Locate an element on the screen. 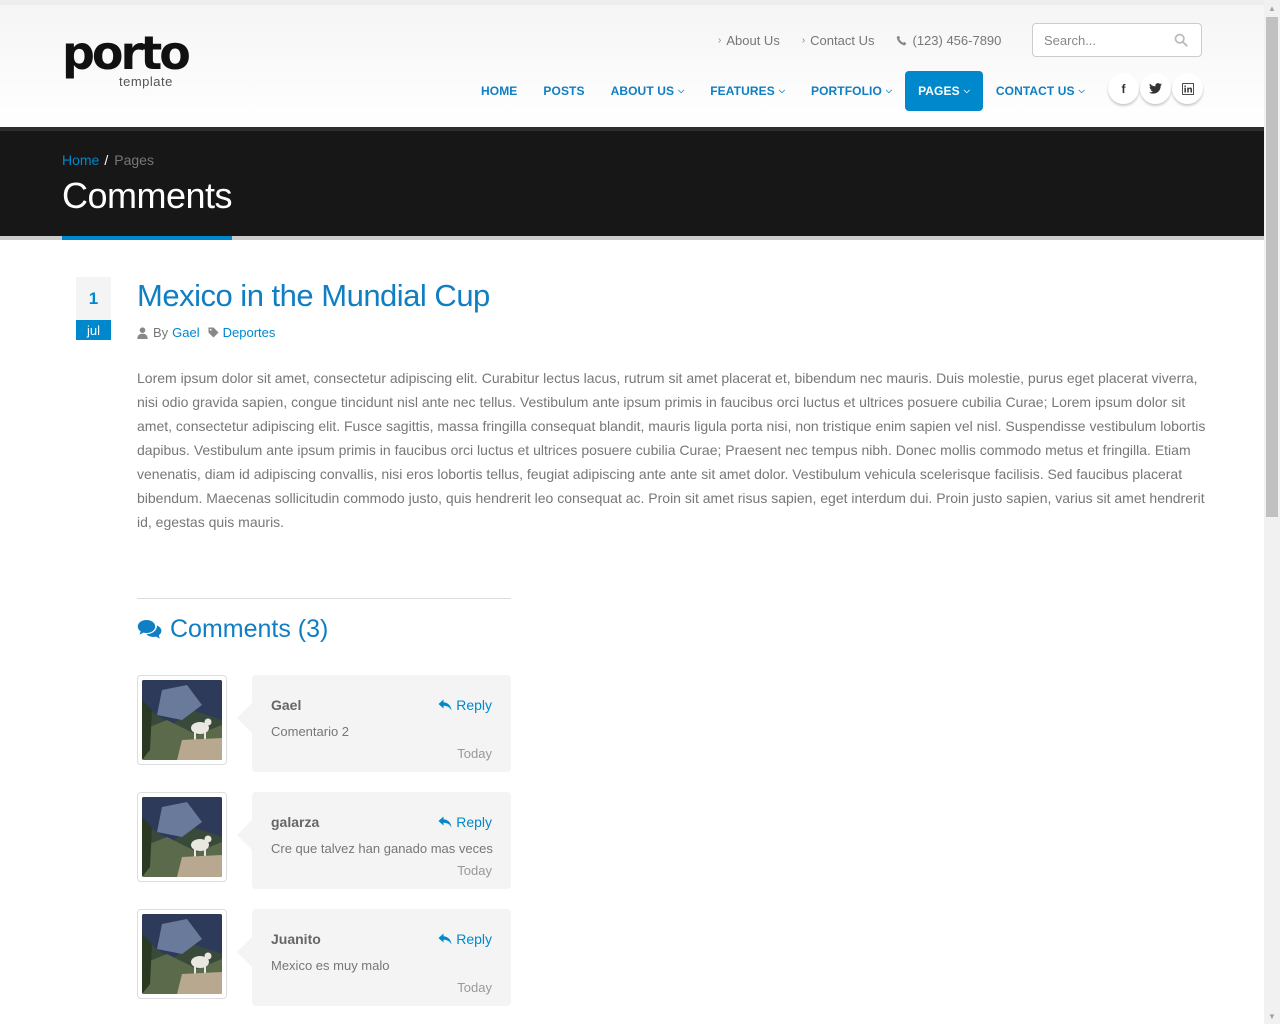 The image size is (1280, 1024). search-box is located at coordinates (1117, 40).